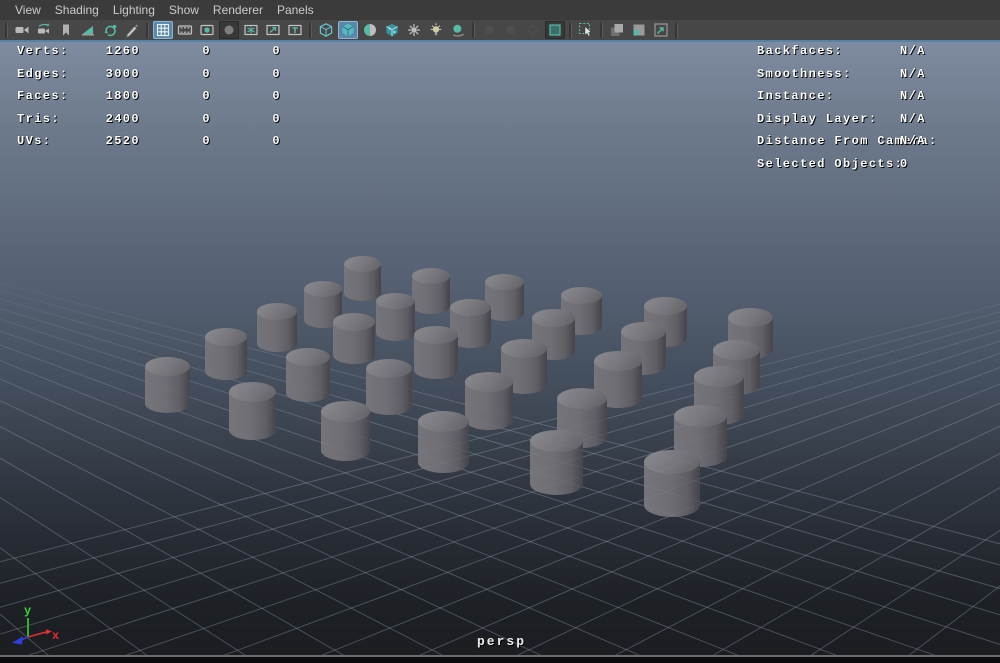 This screenshot has height=663, width=1000. Describe the element at coordinates (458, 30) in the screenshot. I see `shadows-icon` at that location.